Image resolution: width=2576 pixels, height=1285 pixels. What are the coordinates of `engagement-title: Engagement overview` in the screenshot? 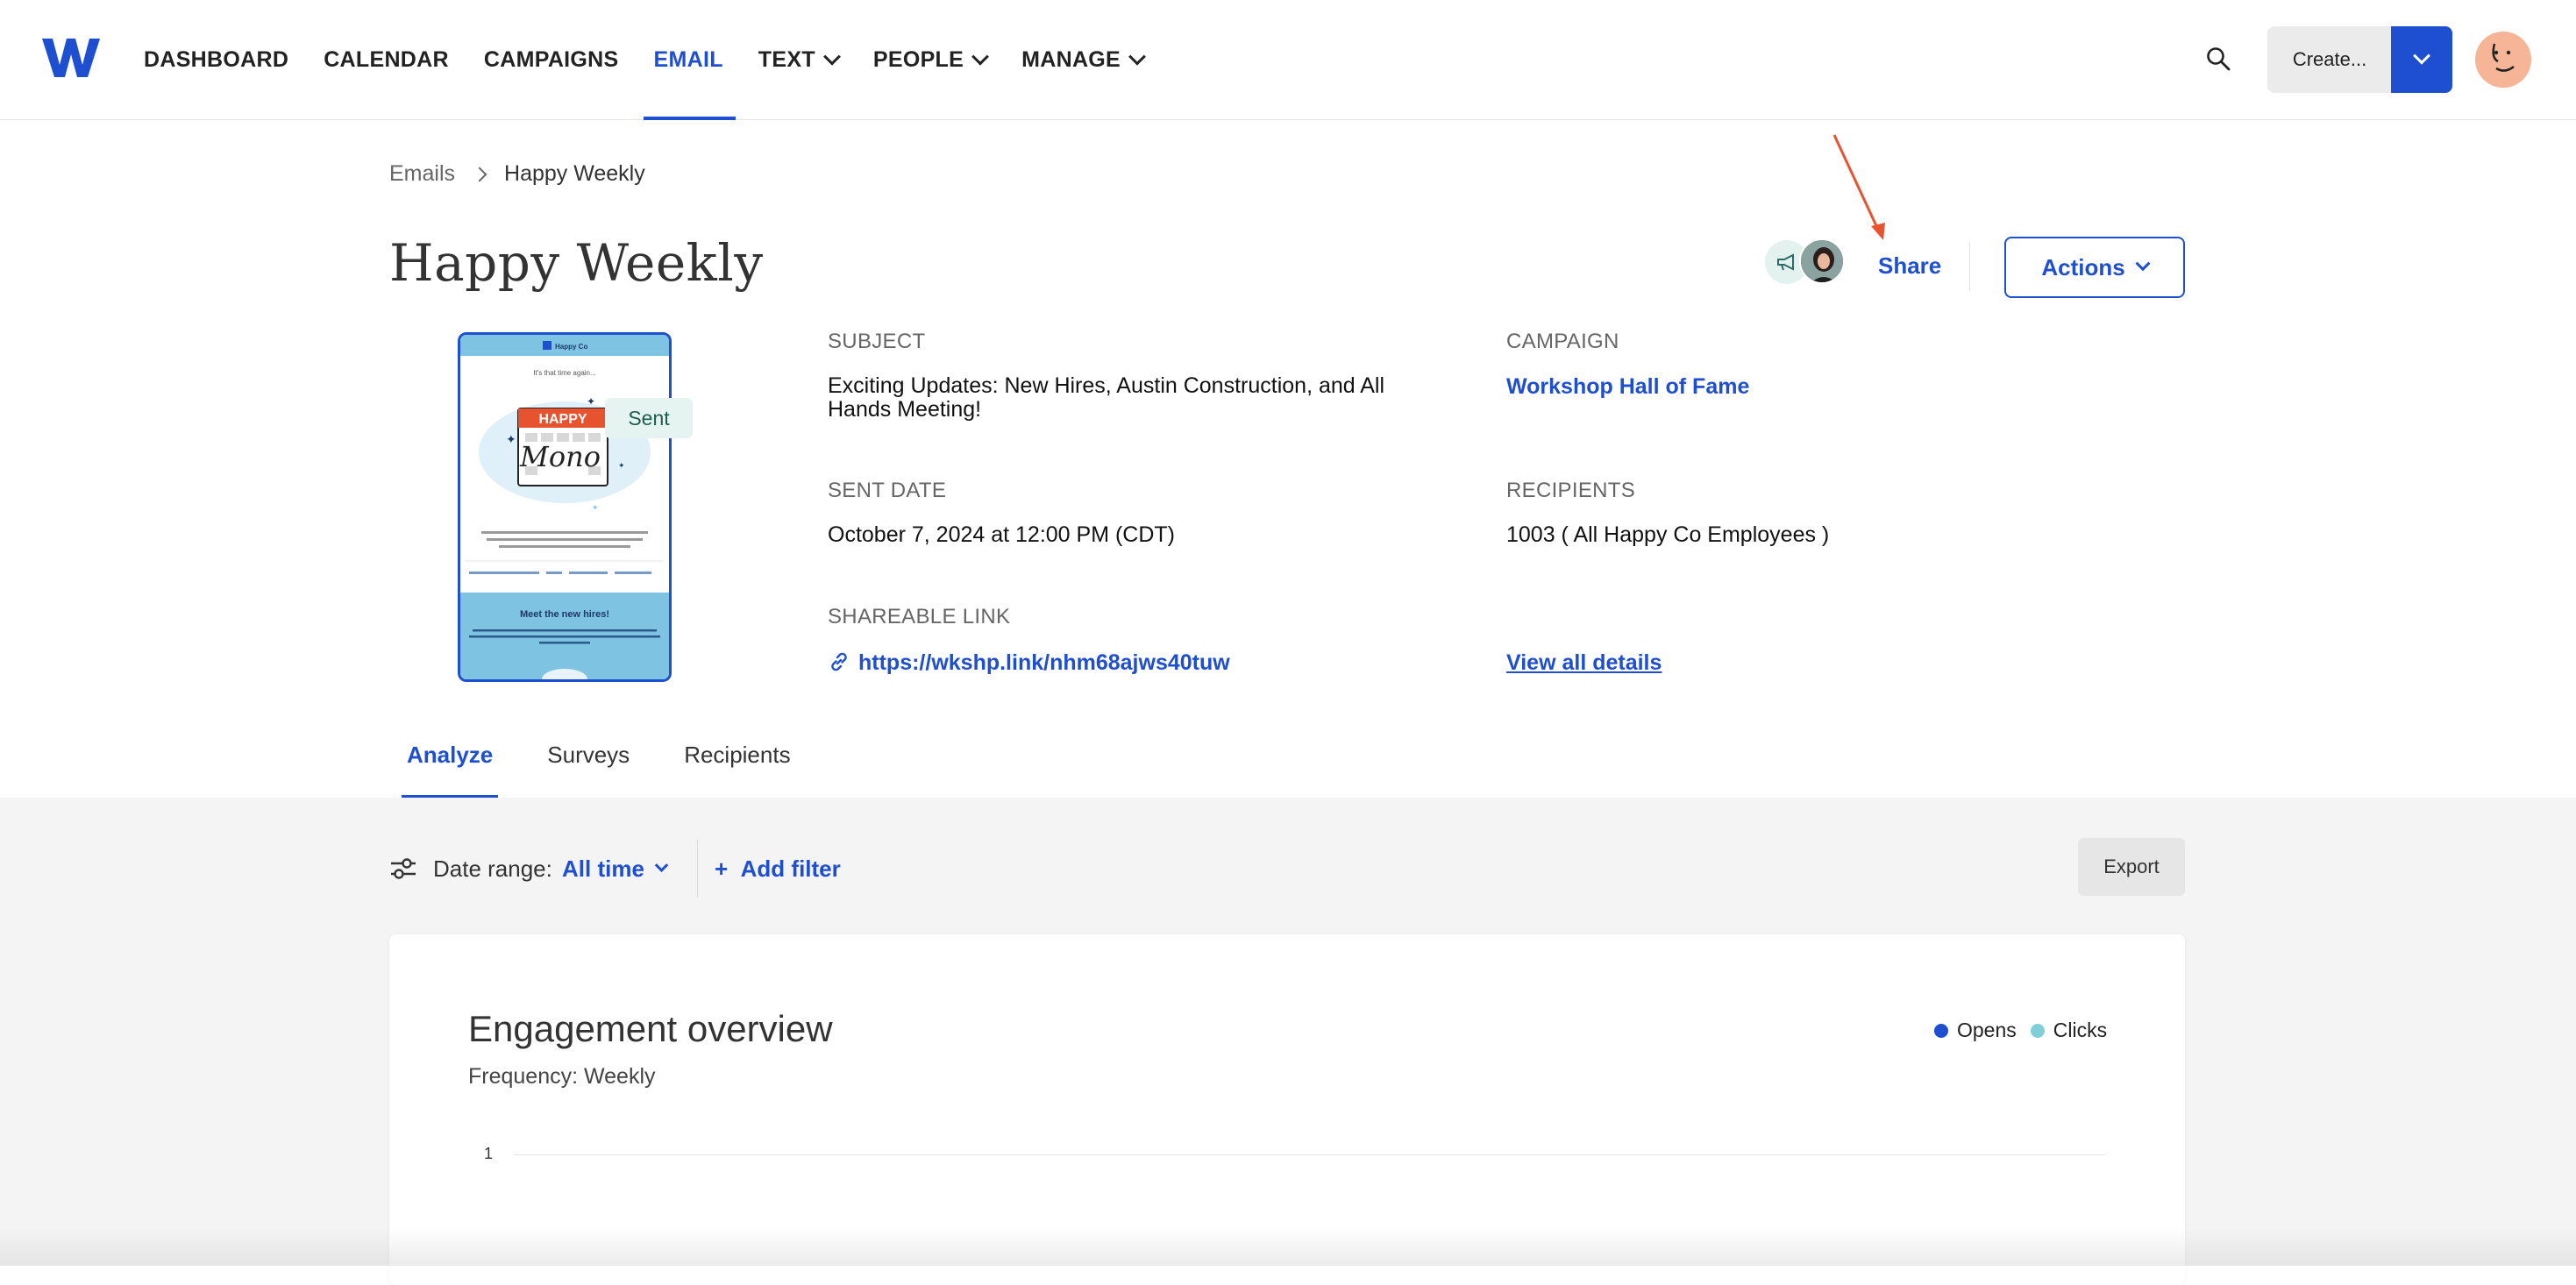 It's located at (650, 1028).